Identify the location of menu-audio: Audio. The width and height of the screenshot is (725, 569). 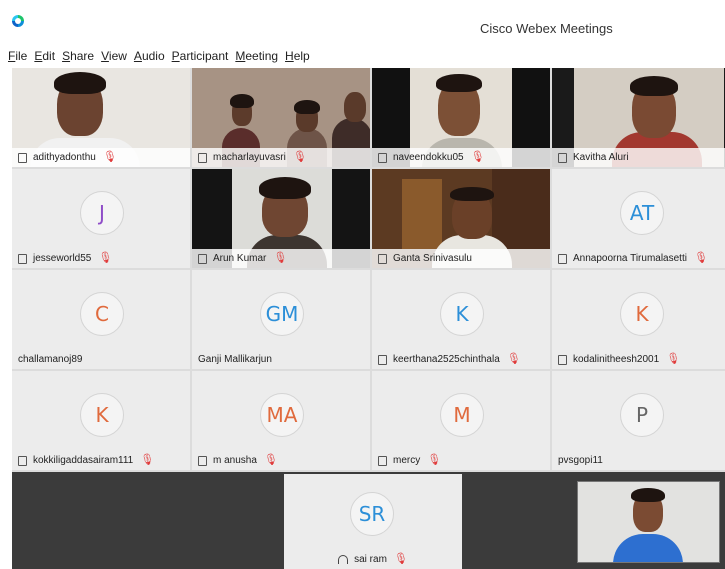
(149, 56).